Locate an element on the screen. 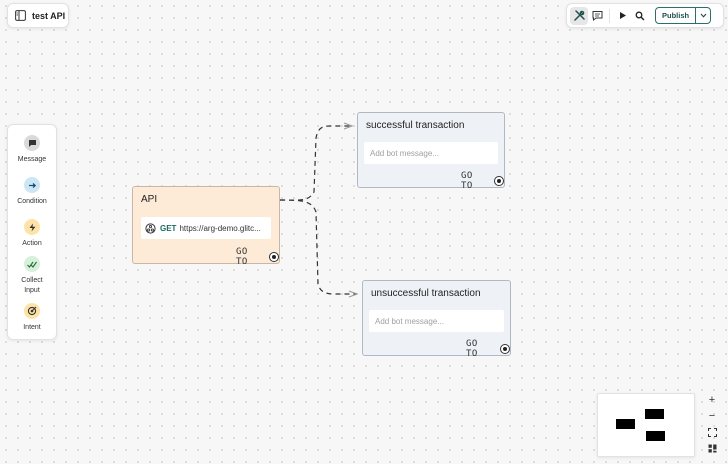 This screenshot has width=728, height=464. zoom-out-button: − is located at coordinates (712, 416).